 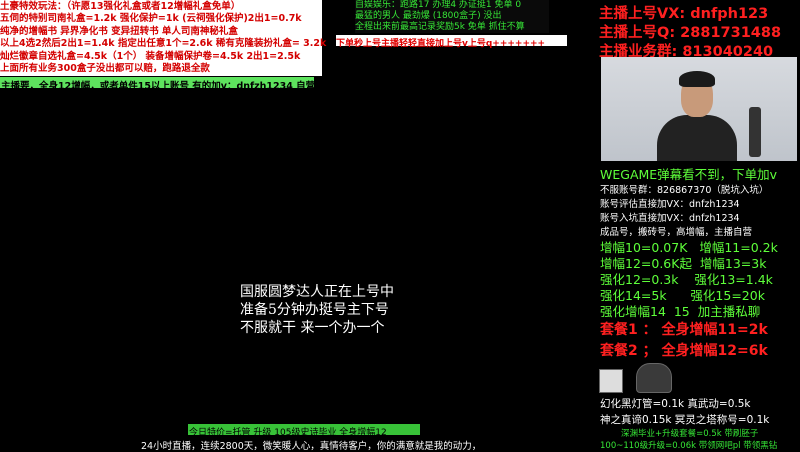 I want to click on notice-line: 自娱娱乐：跑路17 办理4 办证挺1 免单 0, so click(x=438, y=5).